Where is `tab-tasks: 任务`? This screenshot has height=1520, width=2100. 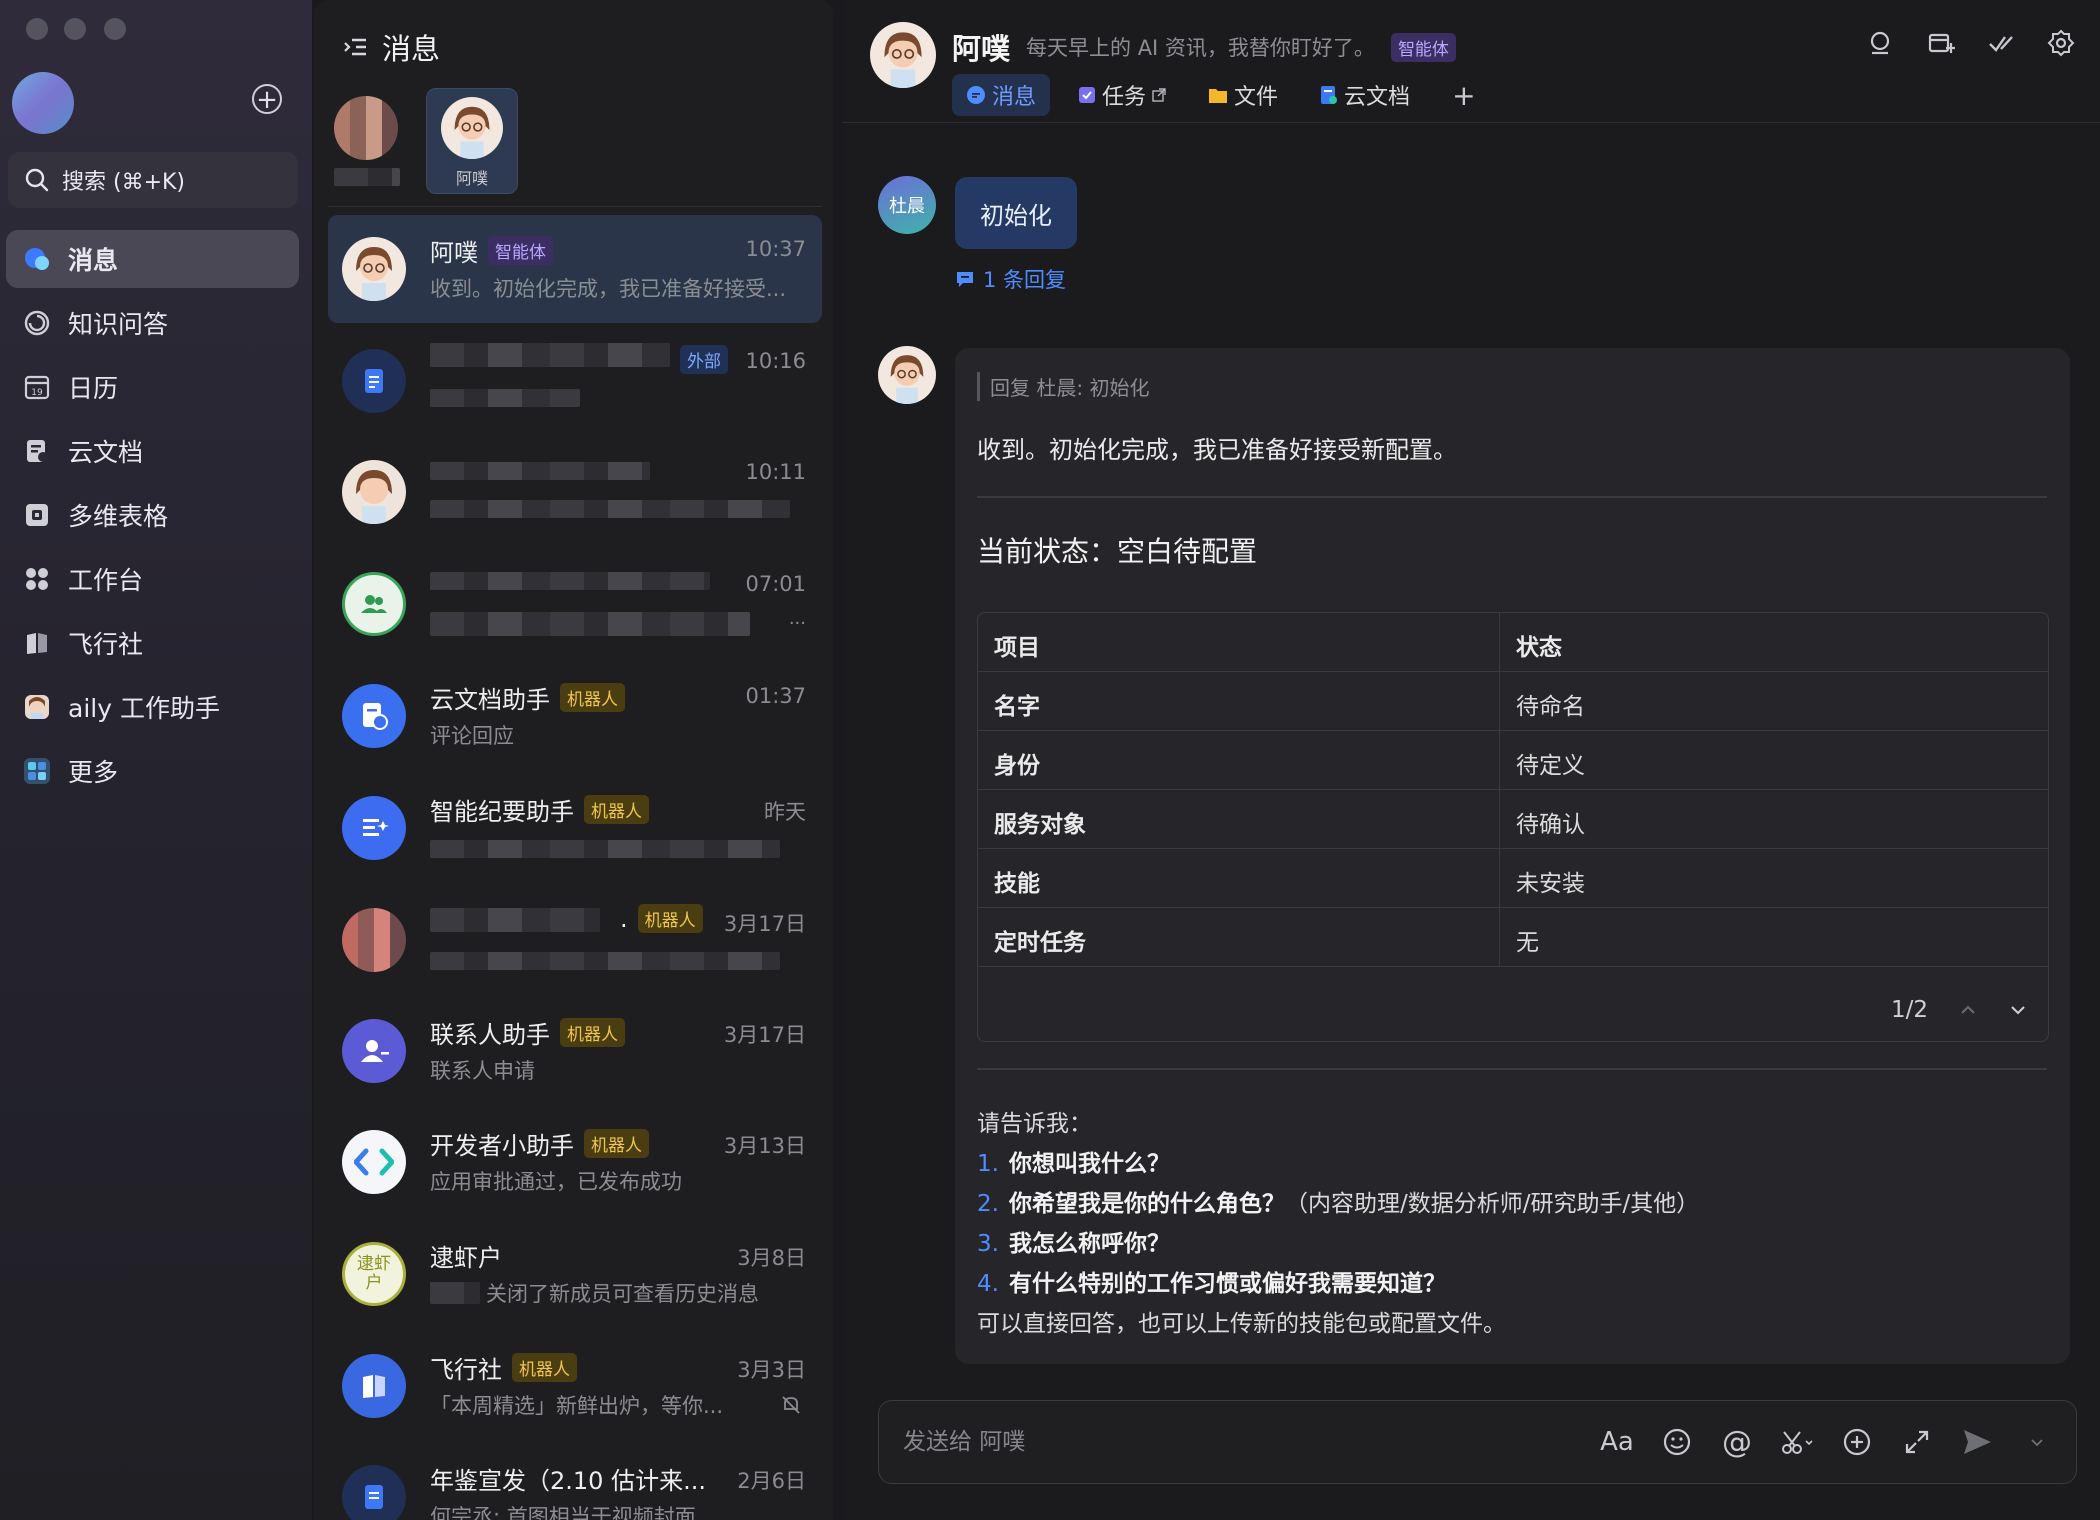
tab-tasks: 任务 is located at coordinates (1122, 95).